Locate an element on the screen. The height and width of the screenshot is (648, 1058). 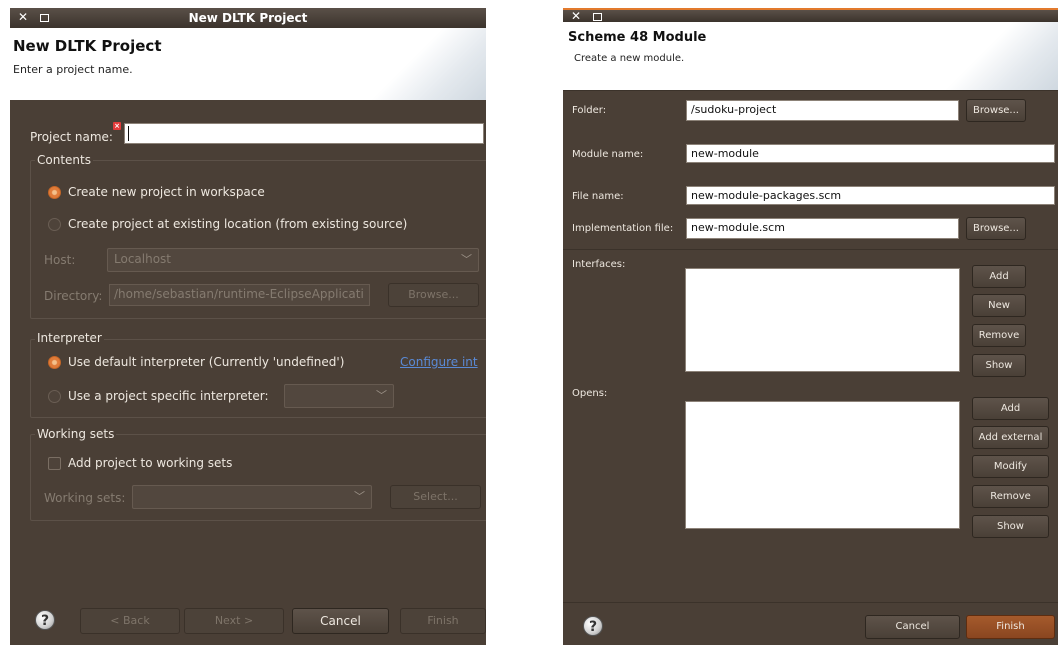
interfaces-remove-button: Remove is located at coordinates (999, 335).